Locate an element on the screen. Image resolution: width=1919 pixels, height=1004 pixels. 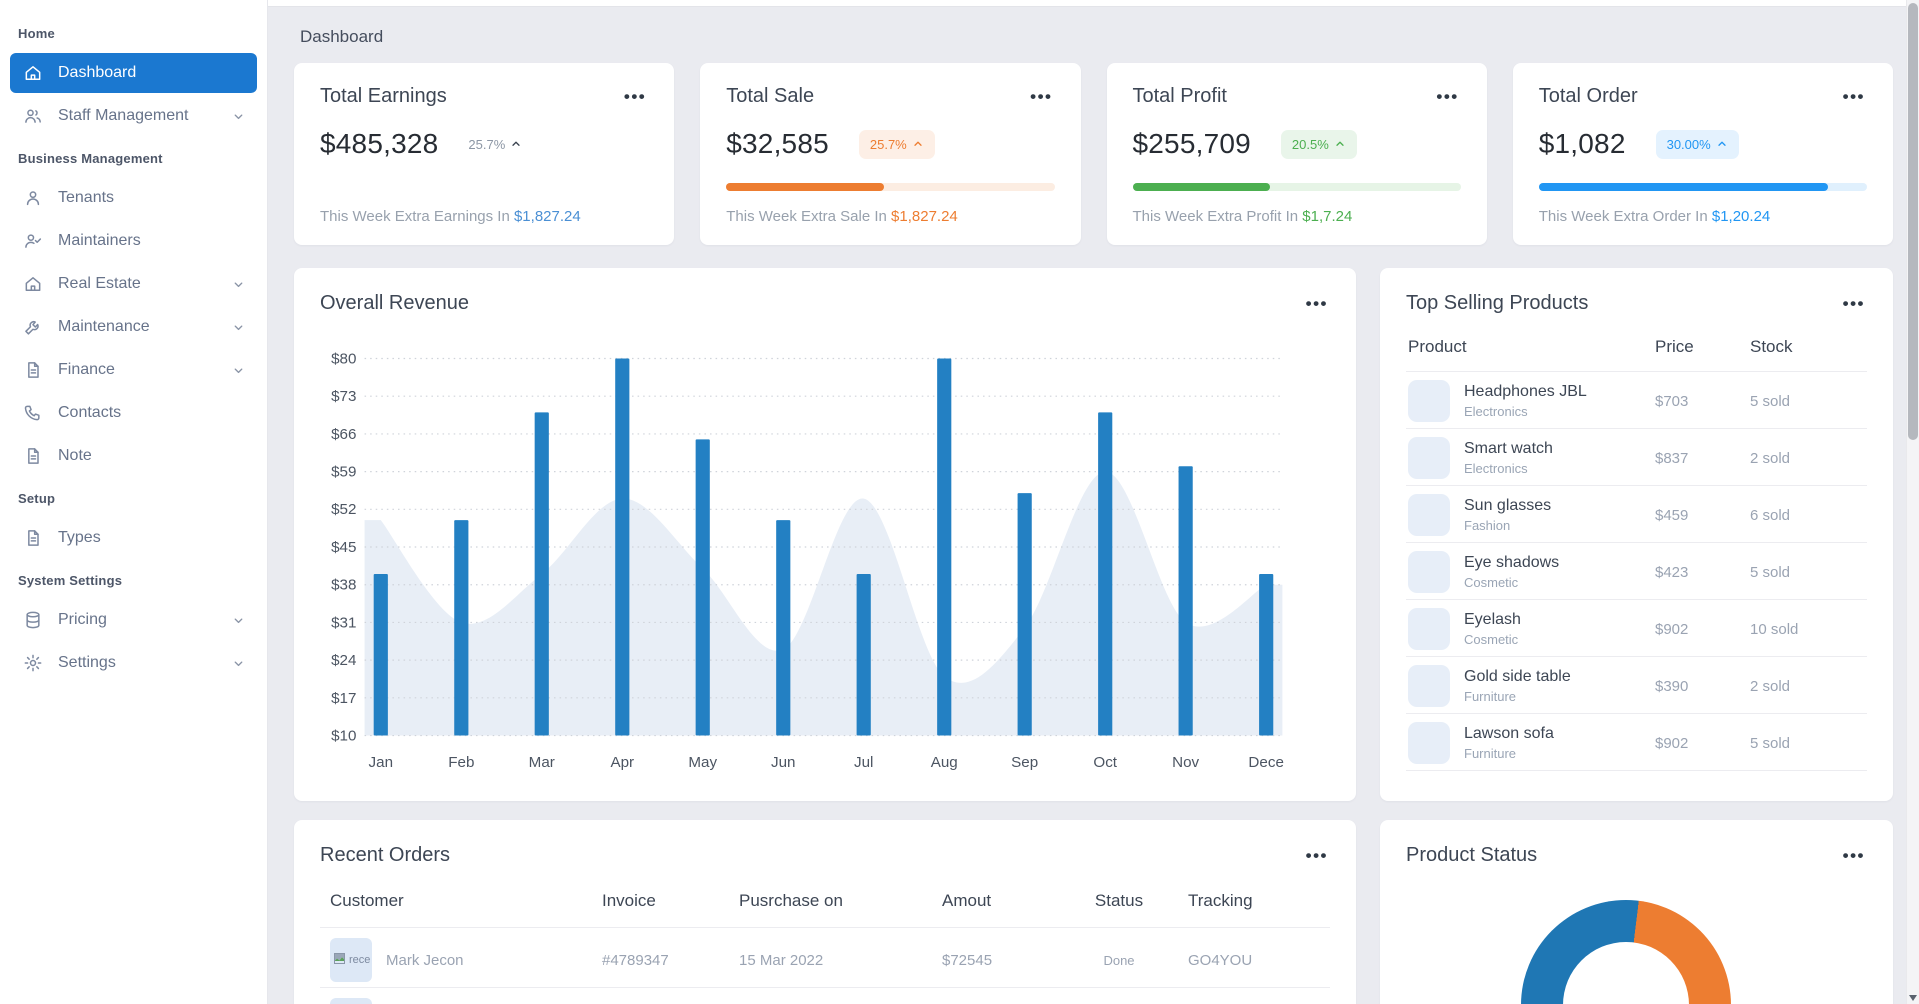
svg-text: $73 is located at coordinates (343, 396).